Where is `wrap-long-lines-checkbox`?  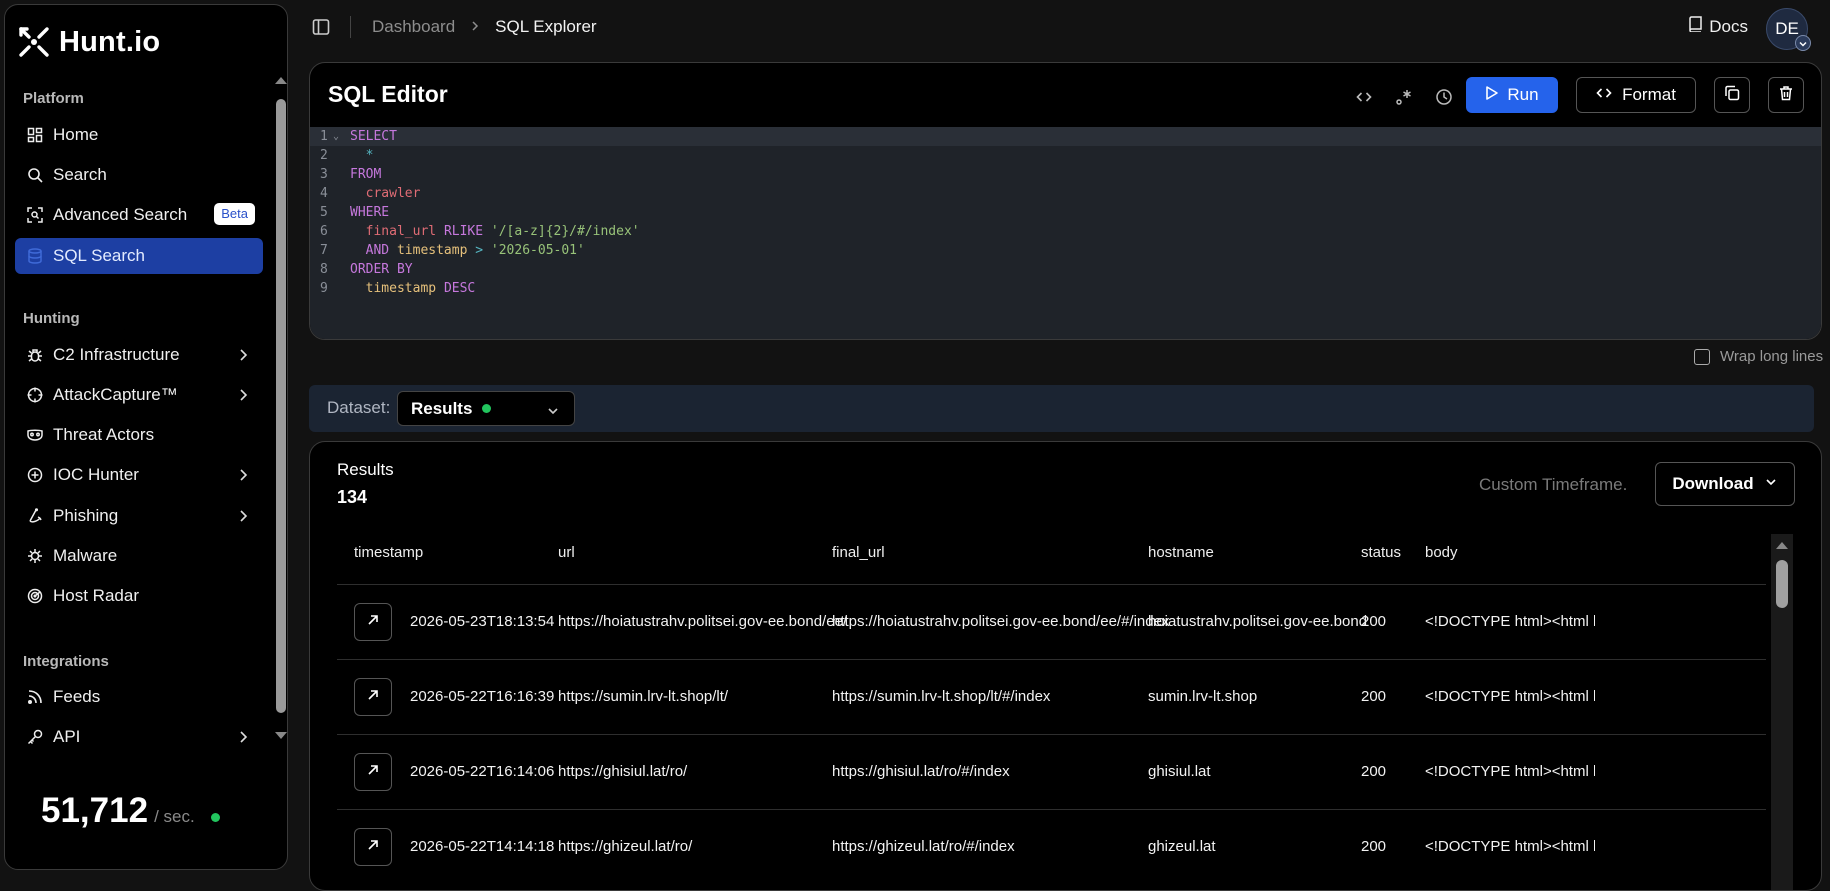
wrap-long-lines-checkbox is located at coordinates (1702, 356).